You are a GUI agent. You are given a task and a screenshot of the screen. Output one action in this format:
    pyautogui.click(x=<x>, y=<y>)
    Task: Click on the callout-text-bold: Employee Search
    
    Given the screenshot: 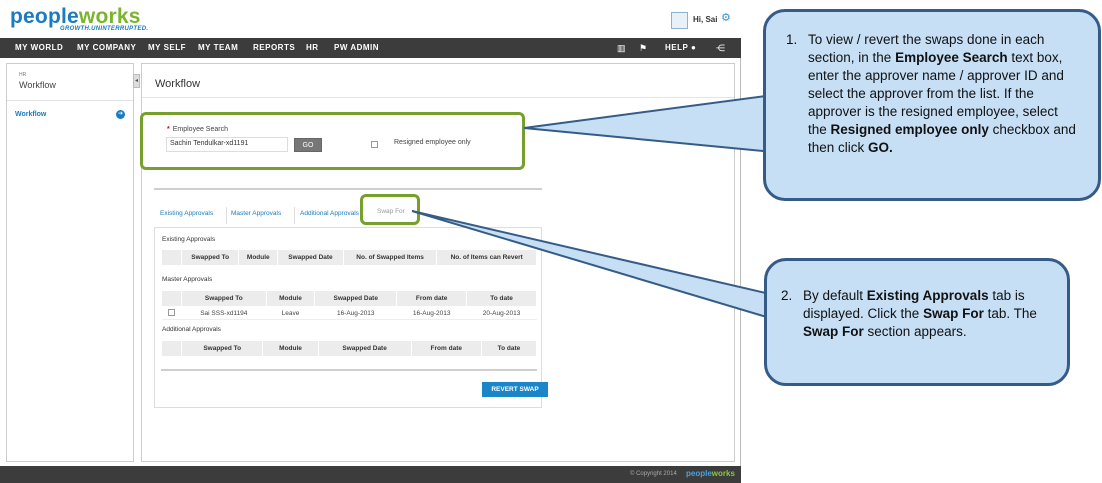 What is the action you would take?
    pyautogui.click(x=951, y=57)
    